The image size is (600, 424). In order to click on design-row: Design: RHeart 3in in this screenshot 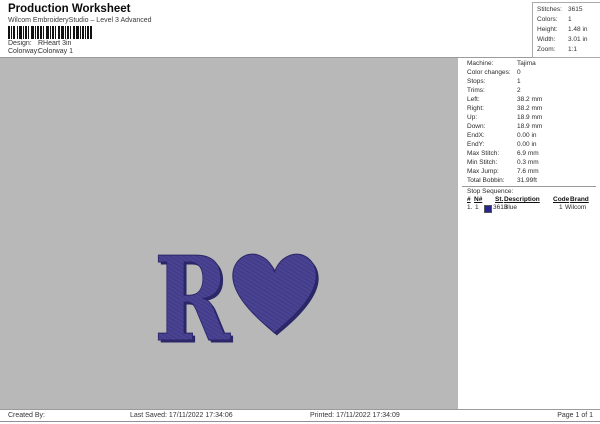, I will do `click(39, 43)`.